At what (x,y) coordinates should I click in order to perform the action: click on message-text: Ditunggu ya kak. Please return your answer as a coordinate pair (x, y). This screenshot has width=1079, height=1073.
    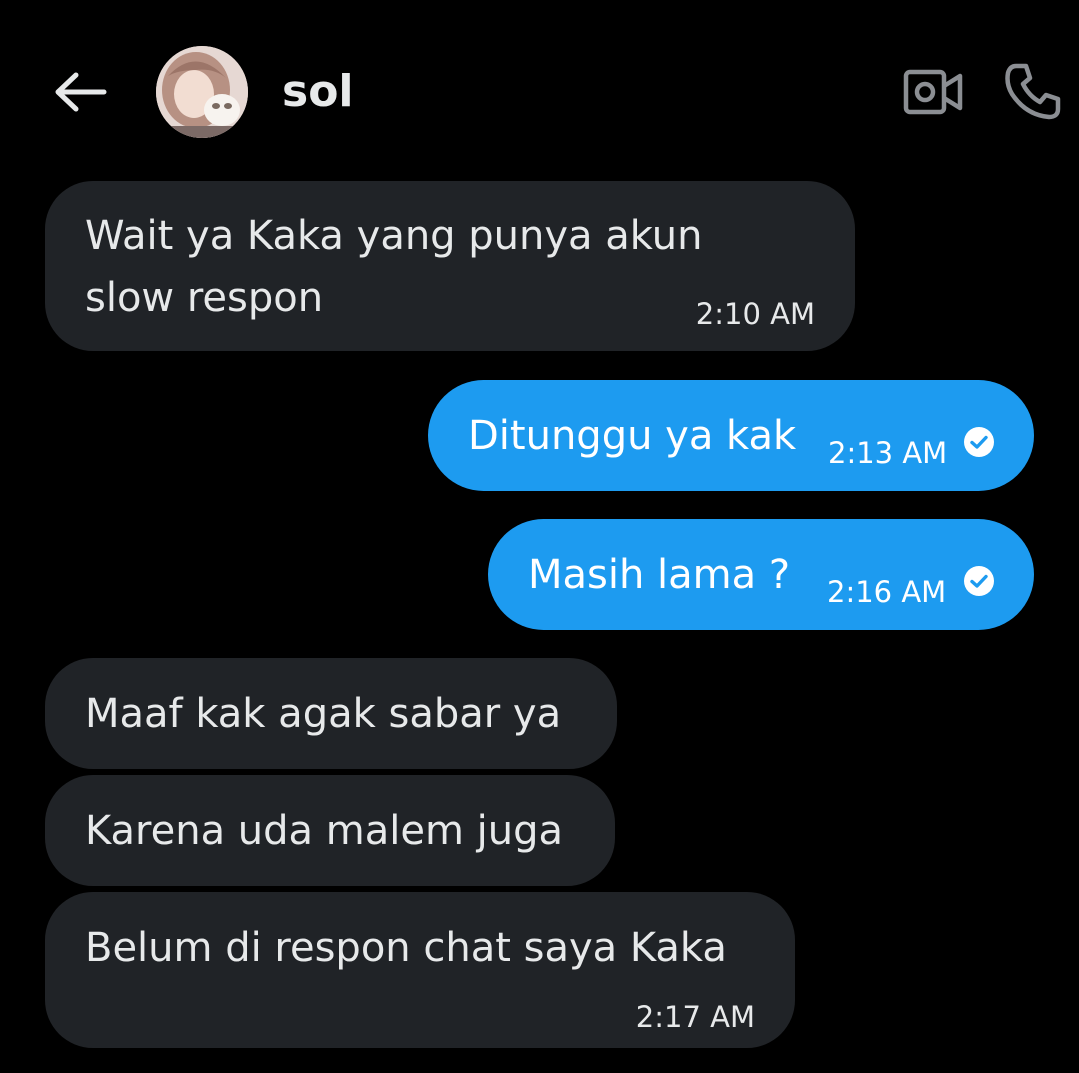
    Looking at the image, I should click on (632, 436).